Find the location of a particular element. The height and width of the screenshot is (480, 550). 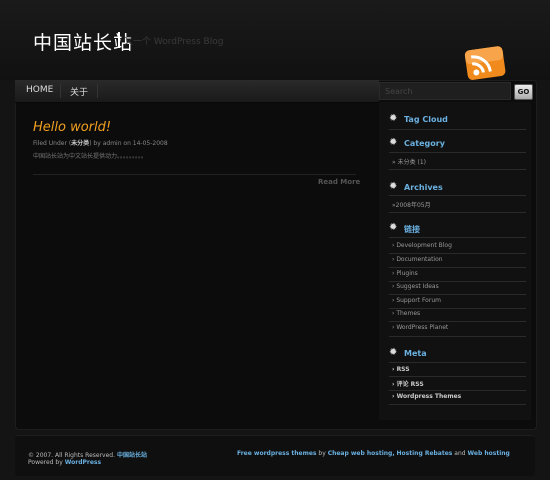

free-themes-link: Free wordpress themes is located at coordinates (276, 453).